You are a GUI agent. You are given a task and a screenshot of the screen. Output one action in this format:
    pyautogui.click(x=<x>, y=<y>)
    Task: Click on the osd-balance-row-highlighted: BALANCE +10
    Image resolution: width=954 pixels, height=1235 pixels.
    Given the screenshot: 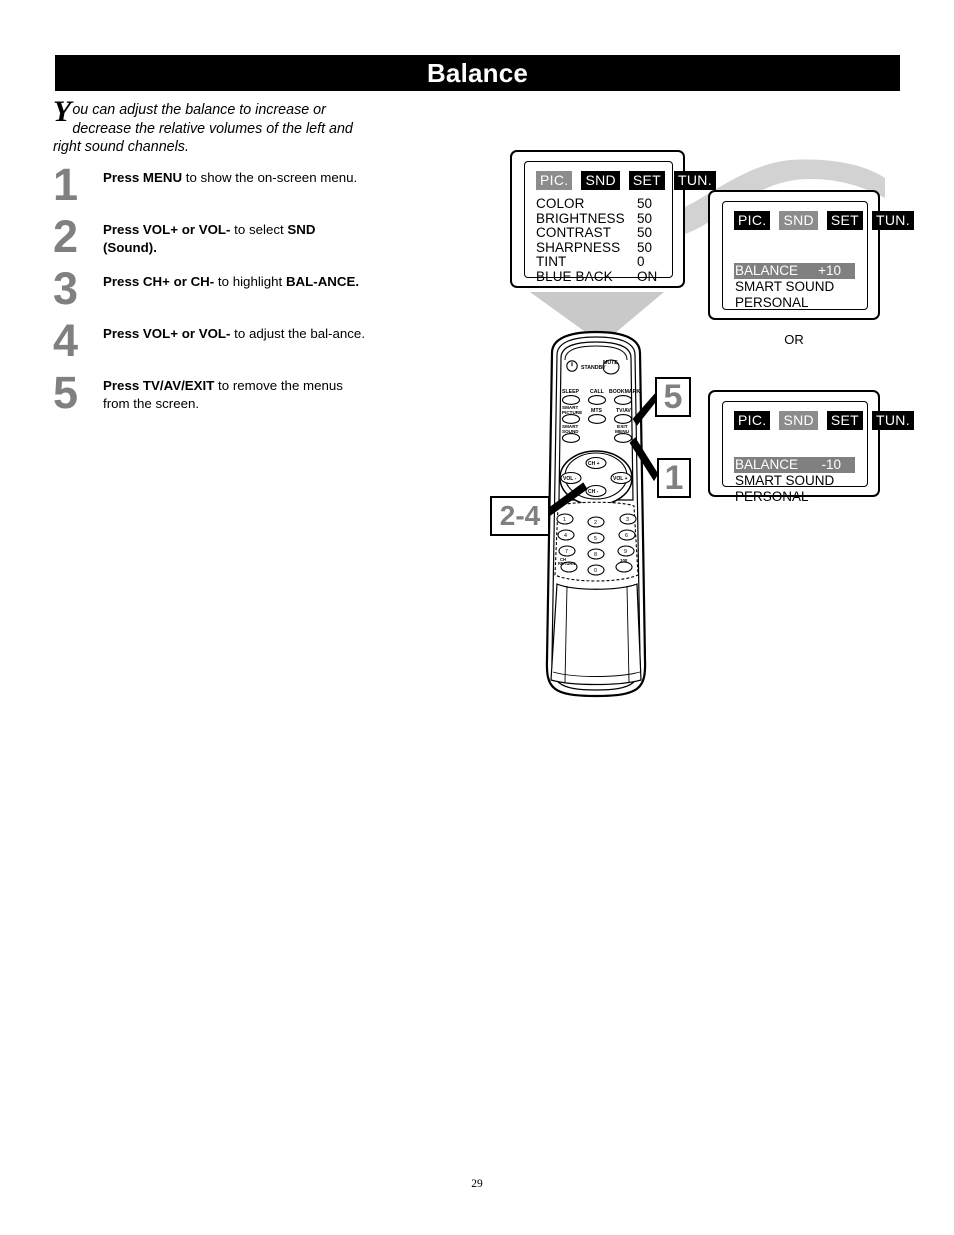 What is the action you would take?
    pyautogui.click(x=794, y=271)
    